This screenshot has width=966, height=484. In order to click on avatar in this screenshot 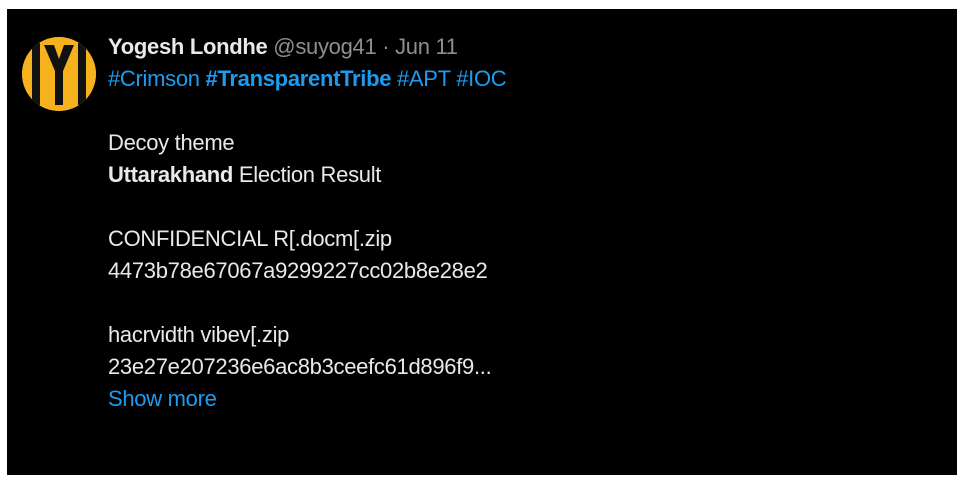, I will do `click(59, 74)`.